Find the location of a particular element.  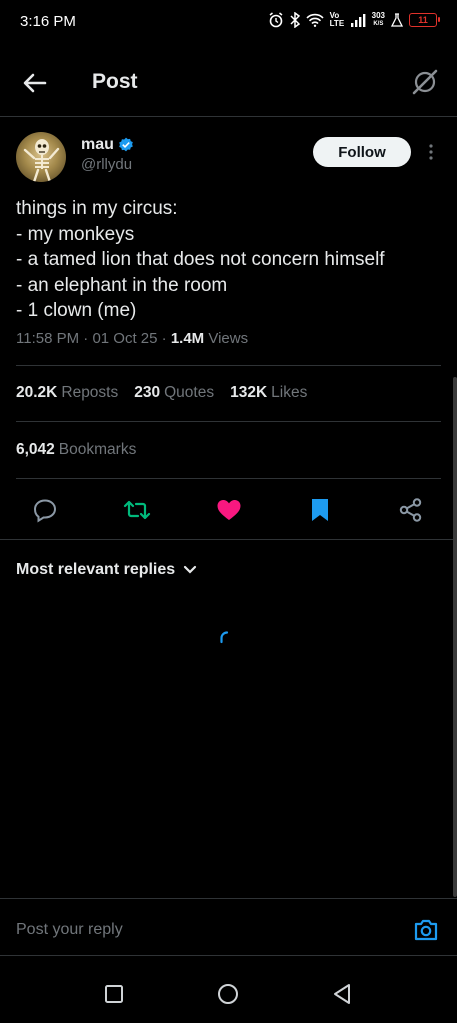

camera-button is located at coordinates (426, 930).